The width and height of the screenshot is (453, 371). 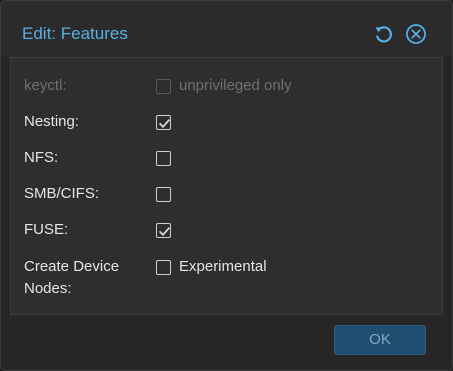 I want to click on nesting-label: Nesting:, so click(x=52, y=121).